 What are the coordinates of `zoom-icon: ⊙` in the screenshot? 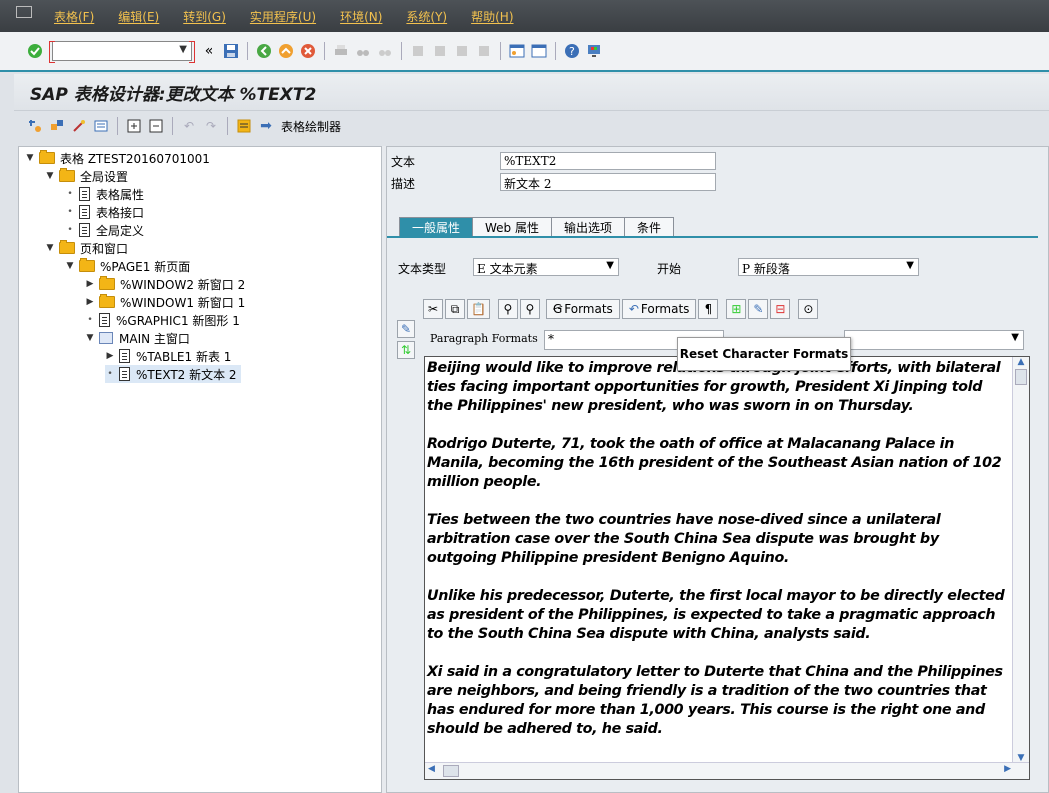 It's located at (808, 309).